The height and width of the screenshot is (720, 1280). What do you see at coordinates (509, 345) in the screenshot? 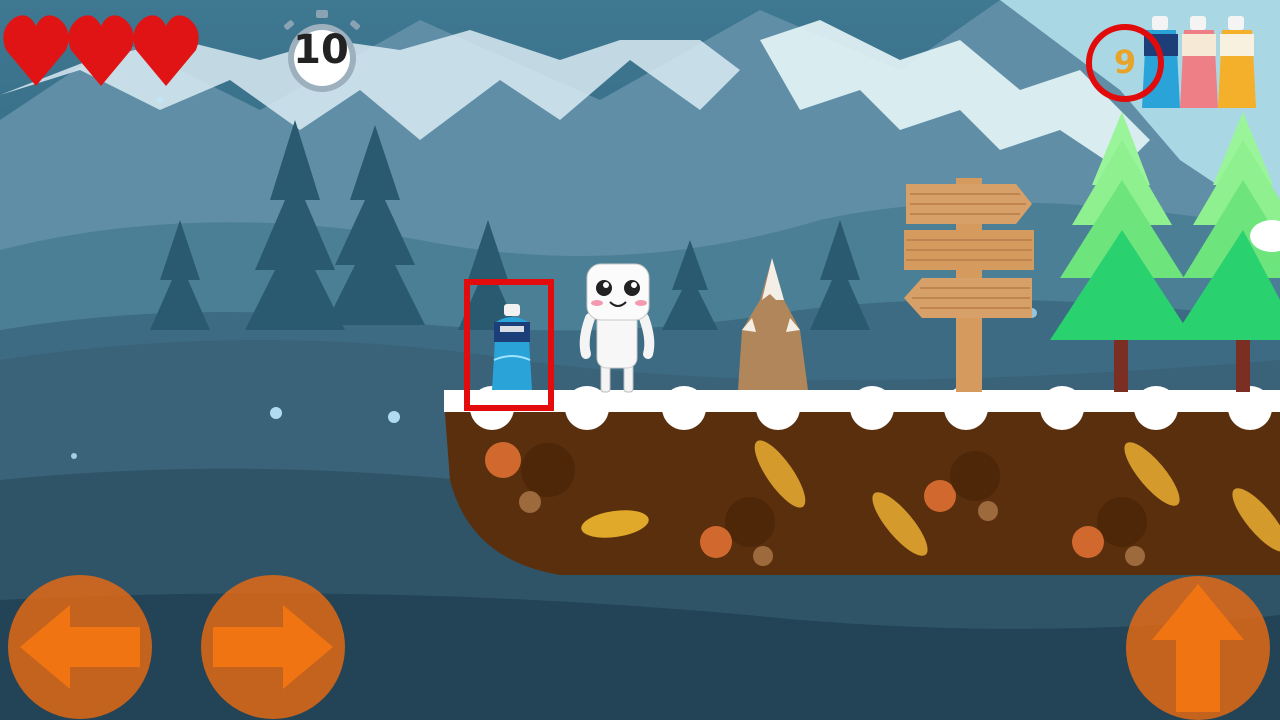
I see `bottle-highlight-box` at bounding box center [509, 345].